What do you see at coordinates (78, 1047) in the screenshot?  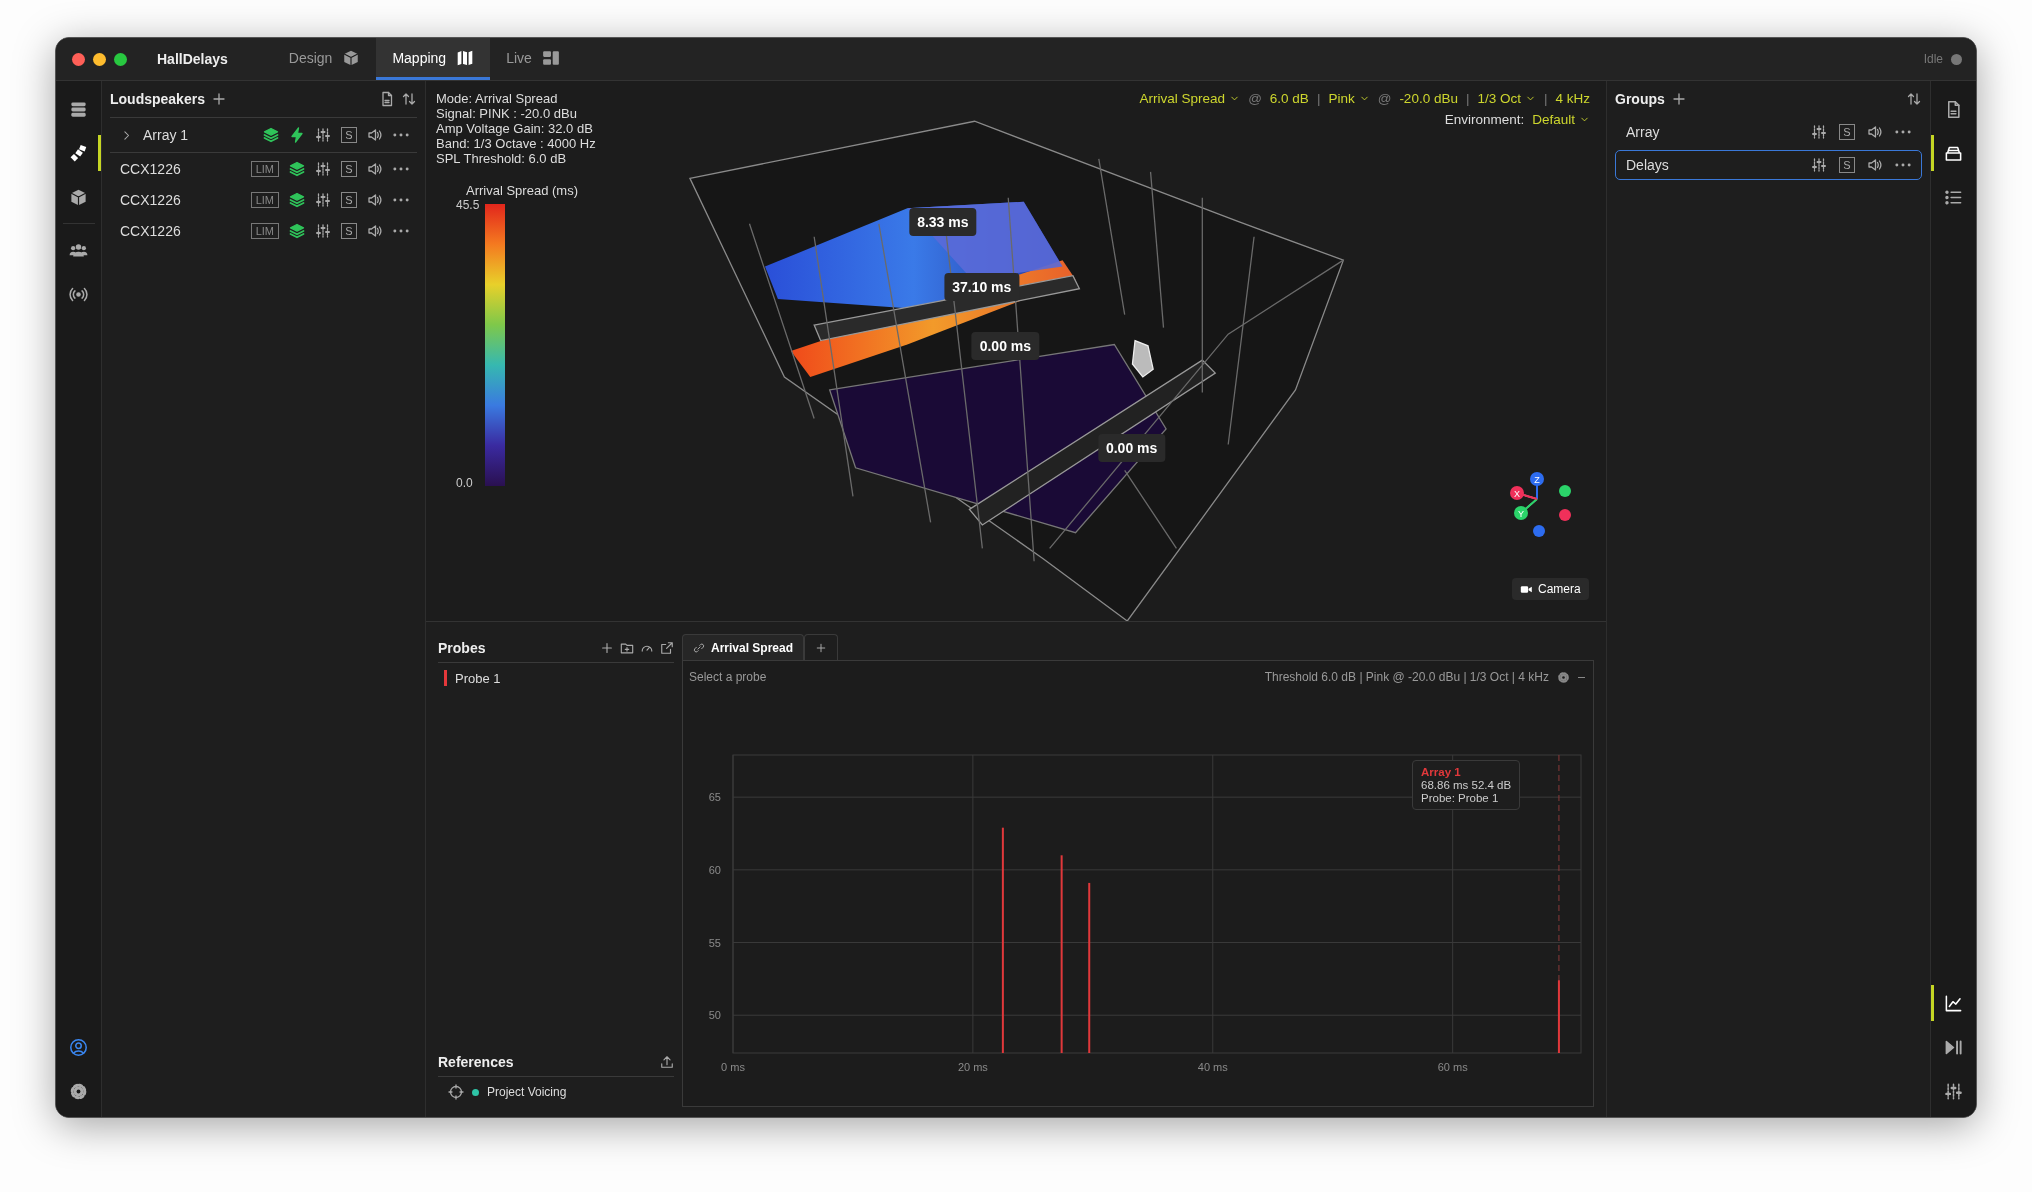 I see `user-icon` at bounding box center [78, 1047].